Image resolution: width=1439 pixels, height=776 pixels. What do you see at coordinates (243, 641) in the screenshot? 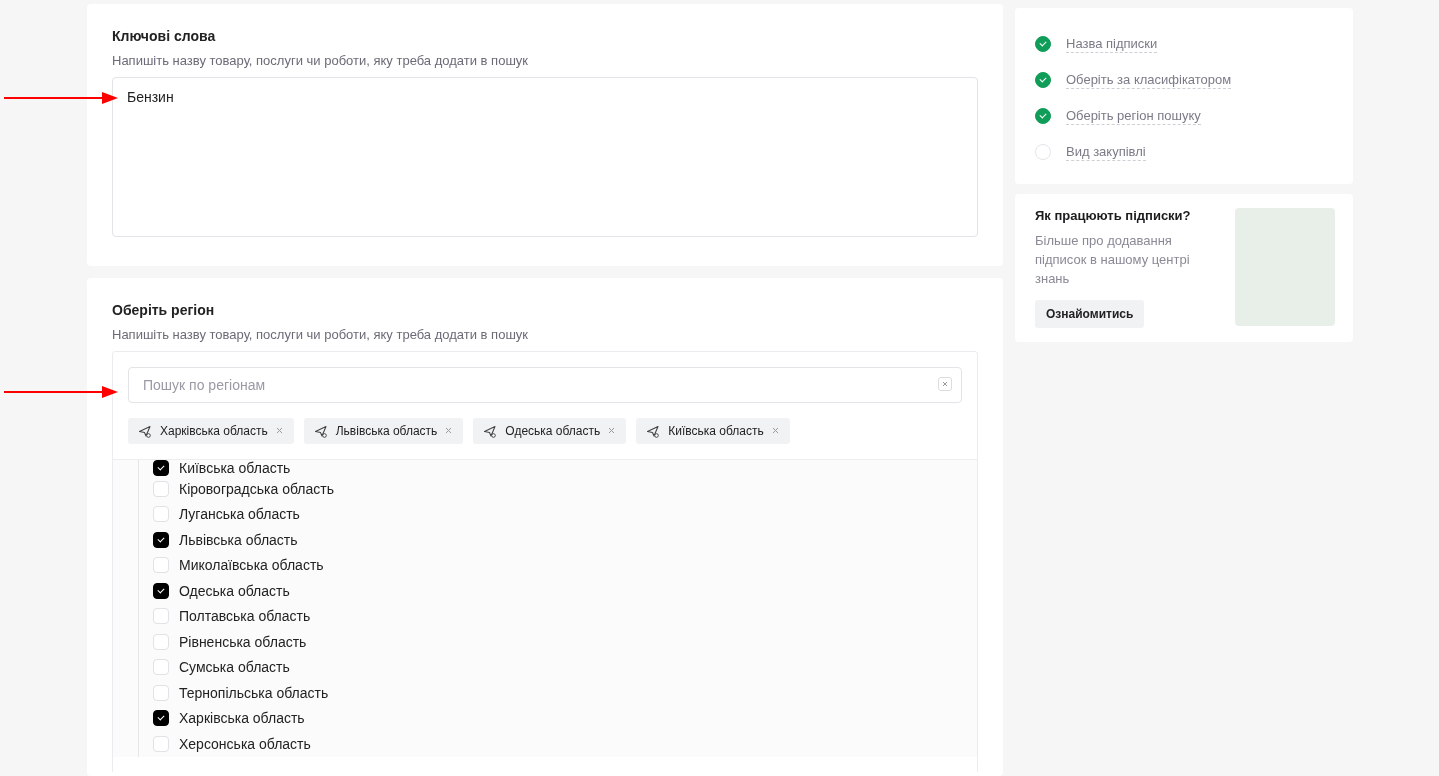
I see `region-label: Рівненська область` at bounding box center [243, 641].